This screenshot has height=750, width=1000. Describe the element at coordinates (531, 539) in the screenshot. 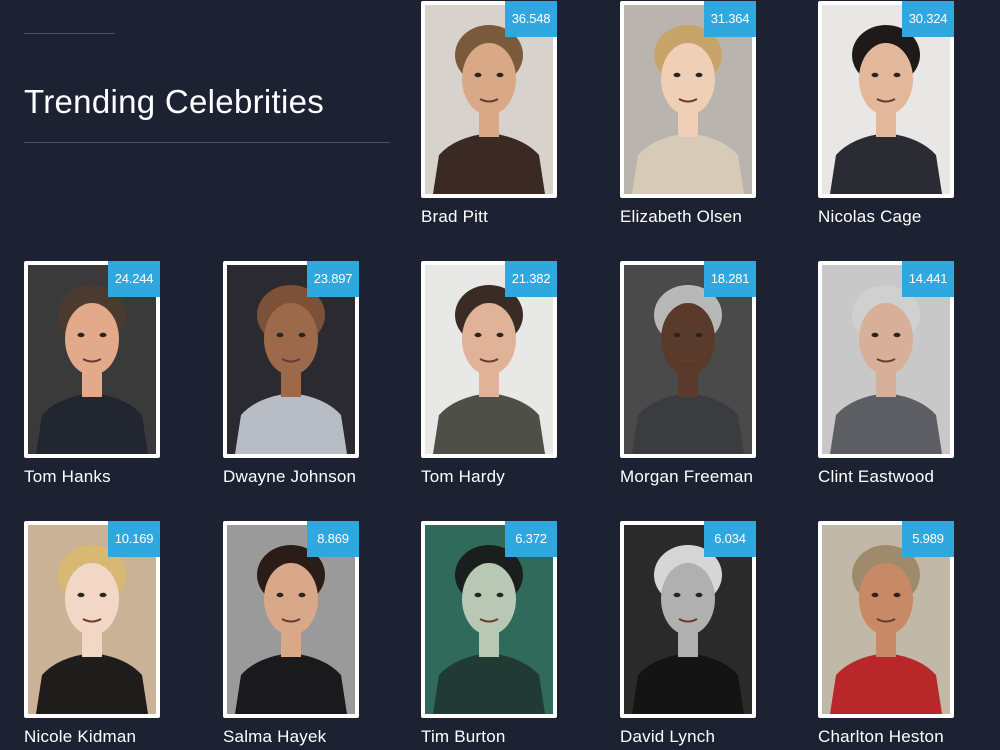

I see `popularity-score-badge: 6.372` at that location.